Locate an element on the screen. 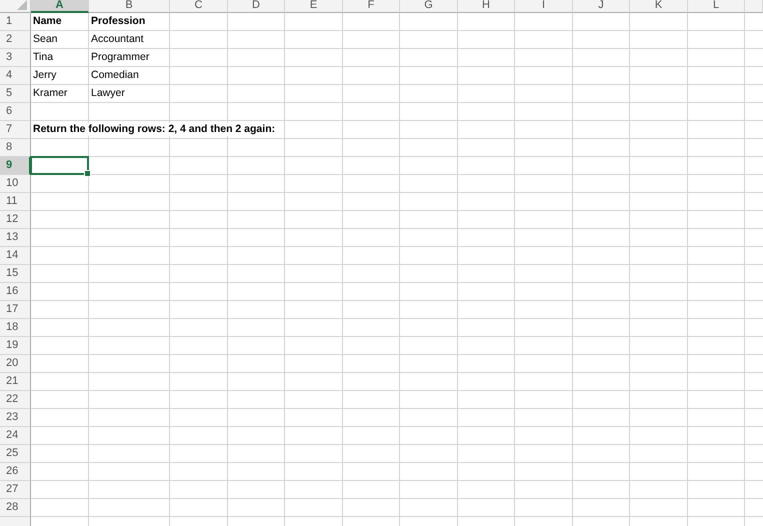 The height and width of the screenshot is (526, 763). row-header: 10 is located at coordinates (15, 184).